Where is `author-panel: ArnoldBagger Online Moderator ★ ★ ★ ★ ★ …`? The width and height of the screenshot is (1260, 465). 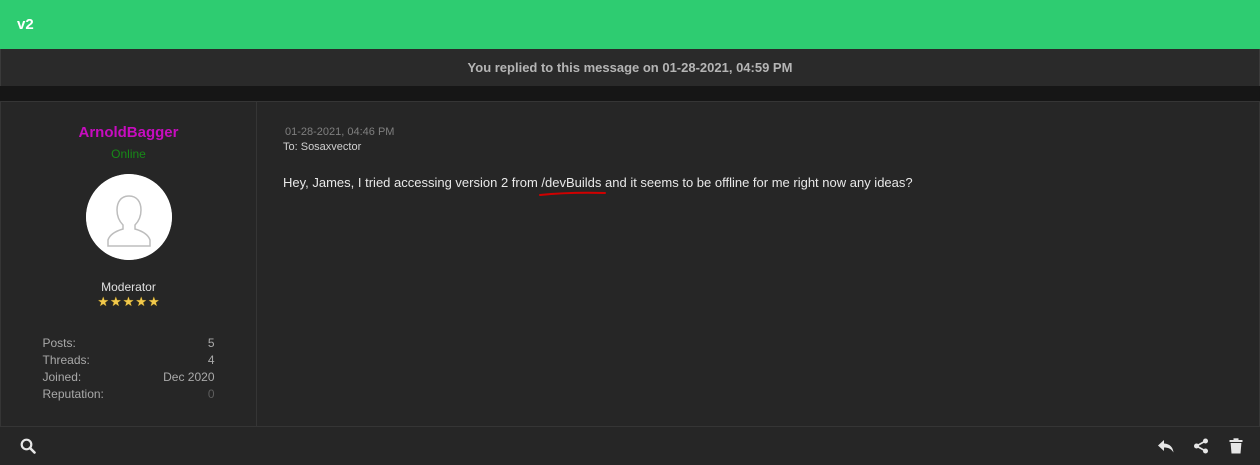
author-panel: ArnoldBagger Online Moderator ★ ★ ★ ★ ★ … is located at coordinates (129, 264).